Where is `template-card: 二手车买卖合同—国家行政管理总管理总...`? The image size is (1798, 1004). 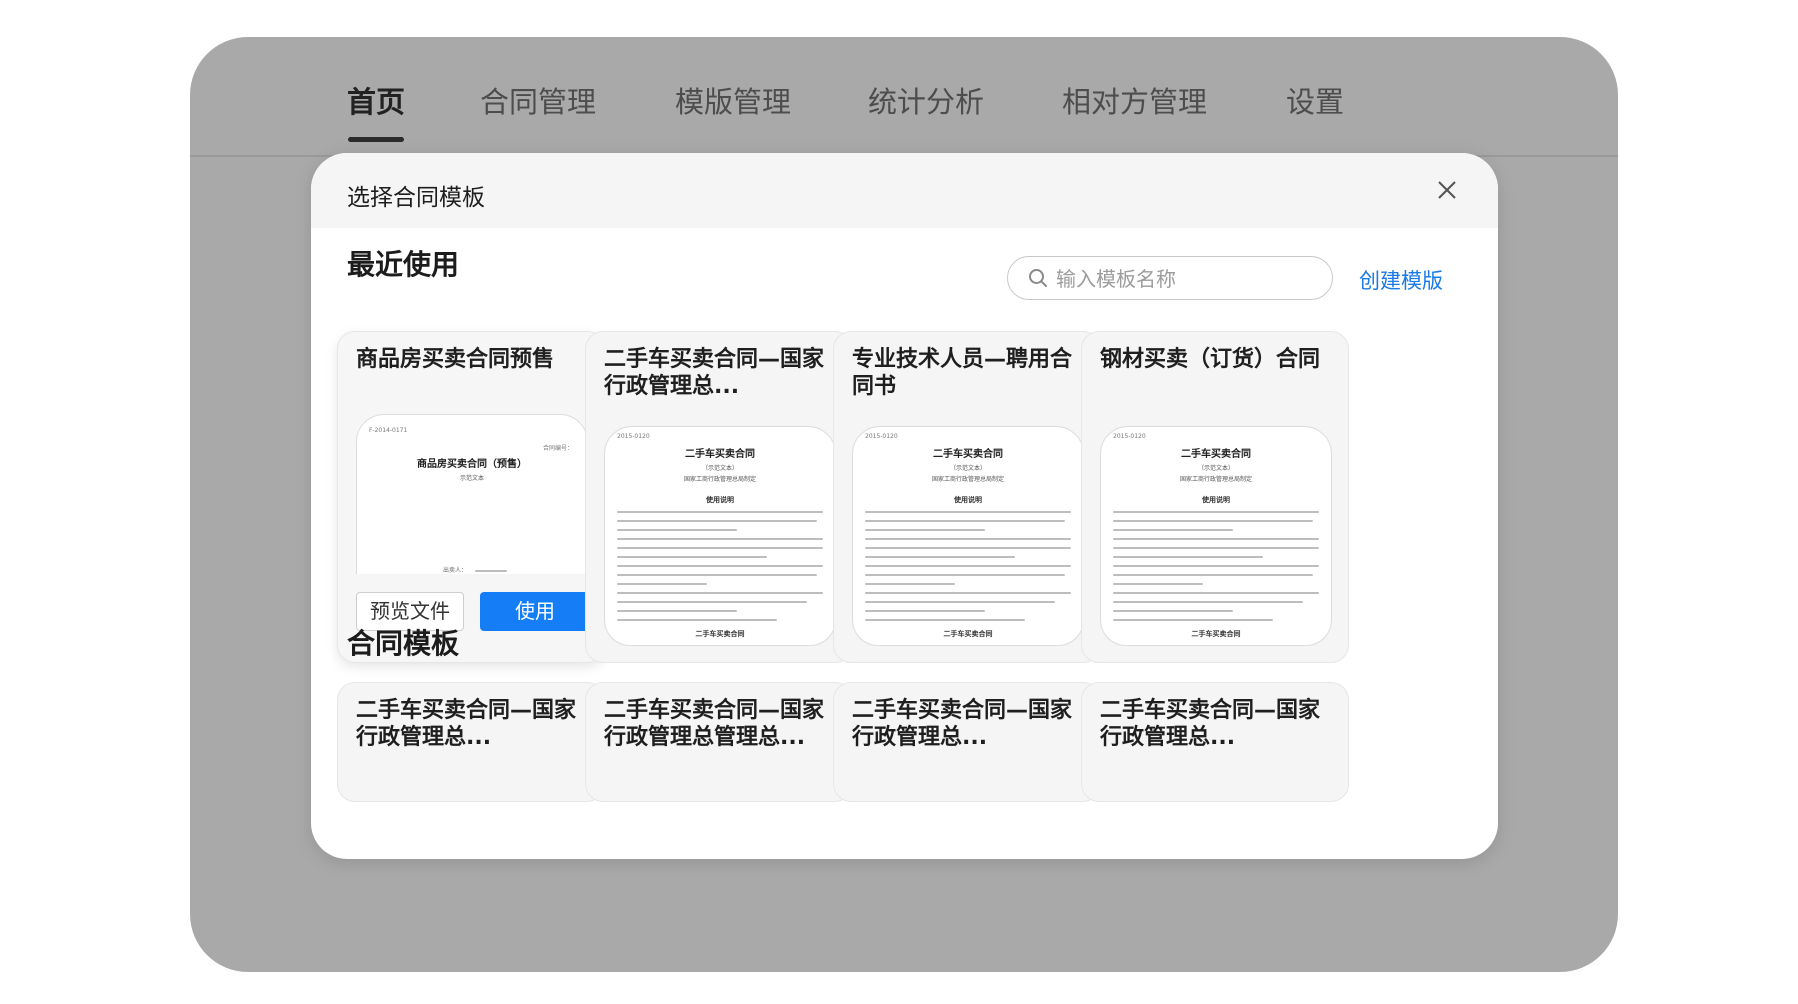 template-card: 二手车买卖合同—国家行政管理总管理总... is located at coordinates (719, 742).